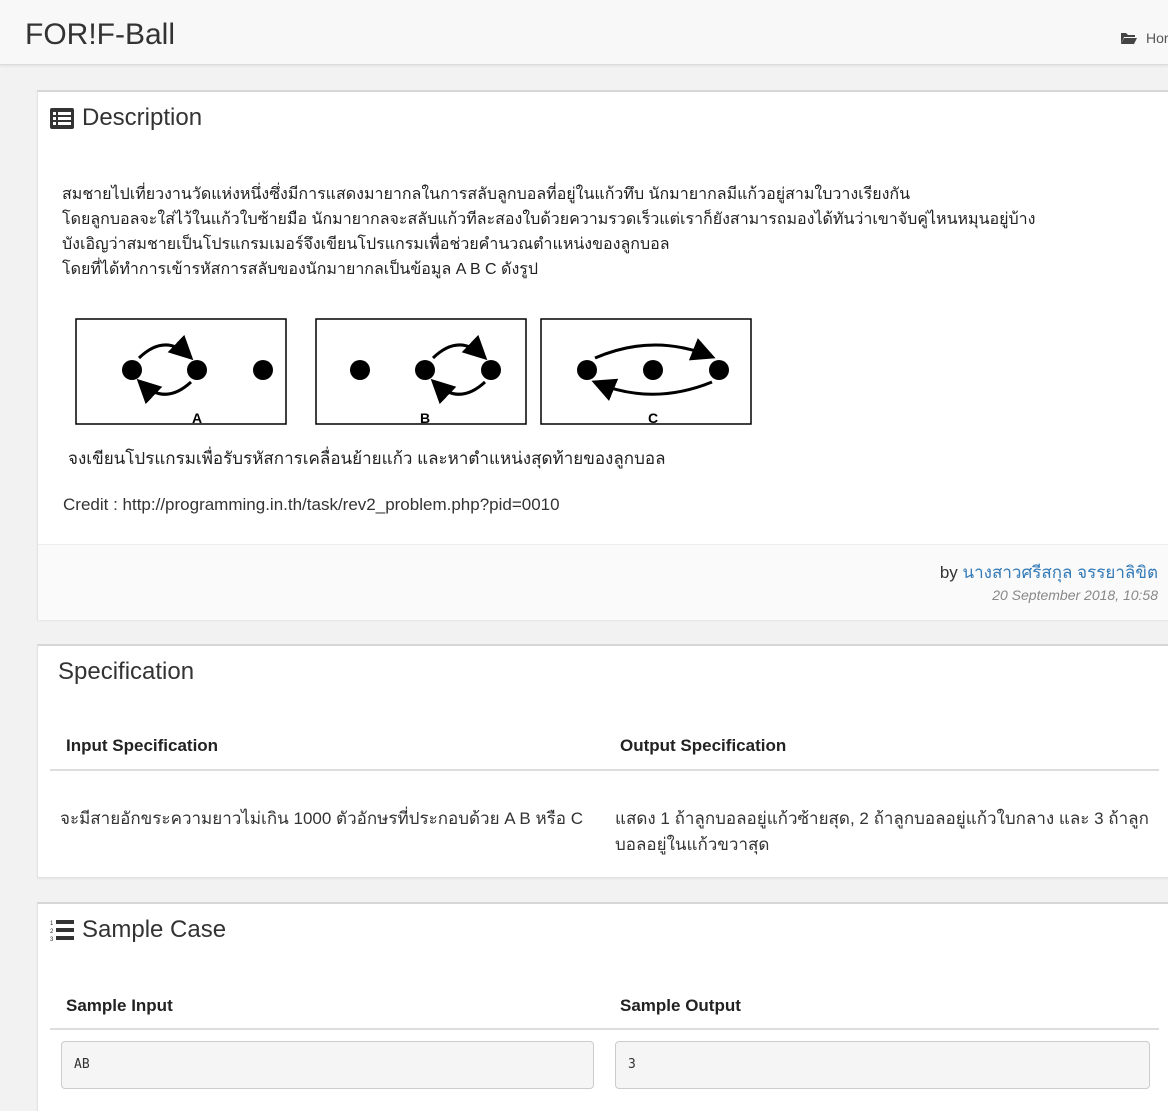  I want to click on breadcrumb-home: Hor, so click(1144, 38).